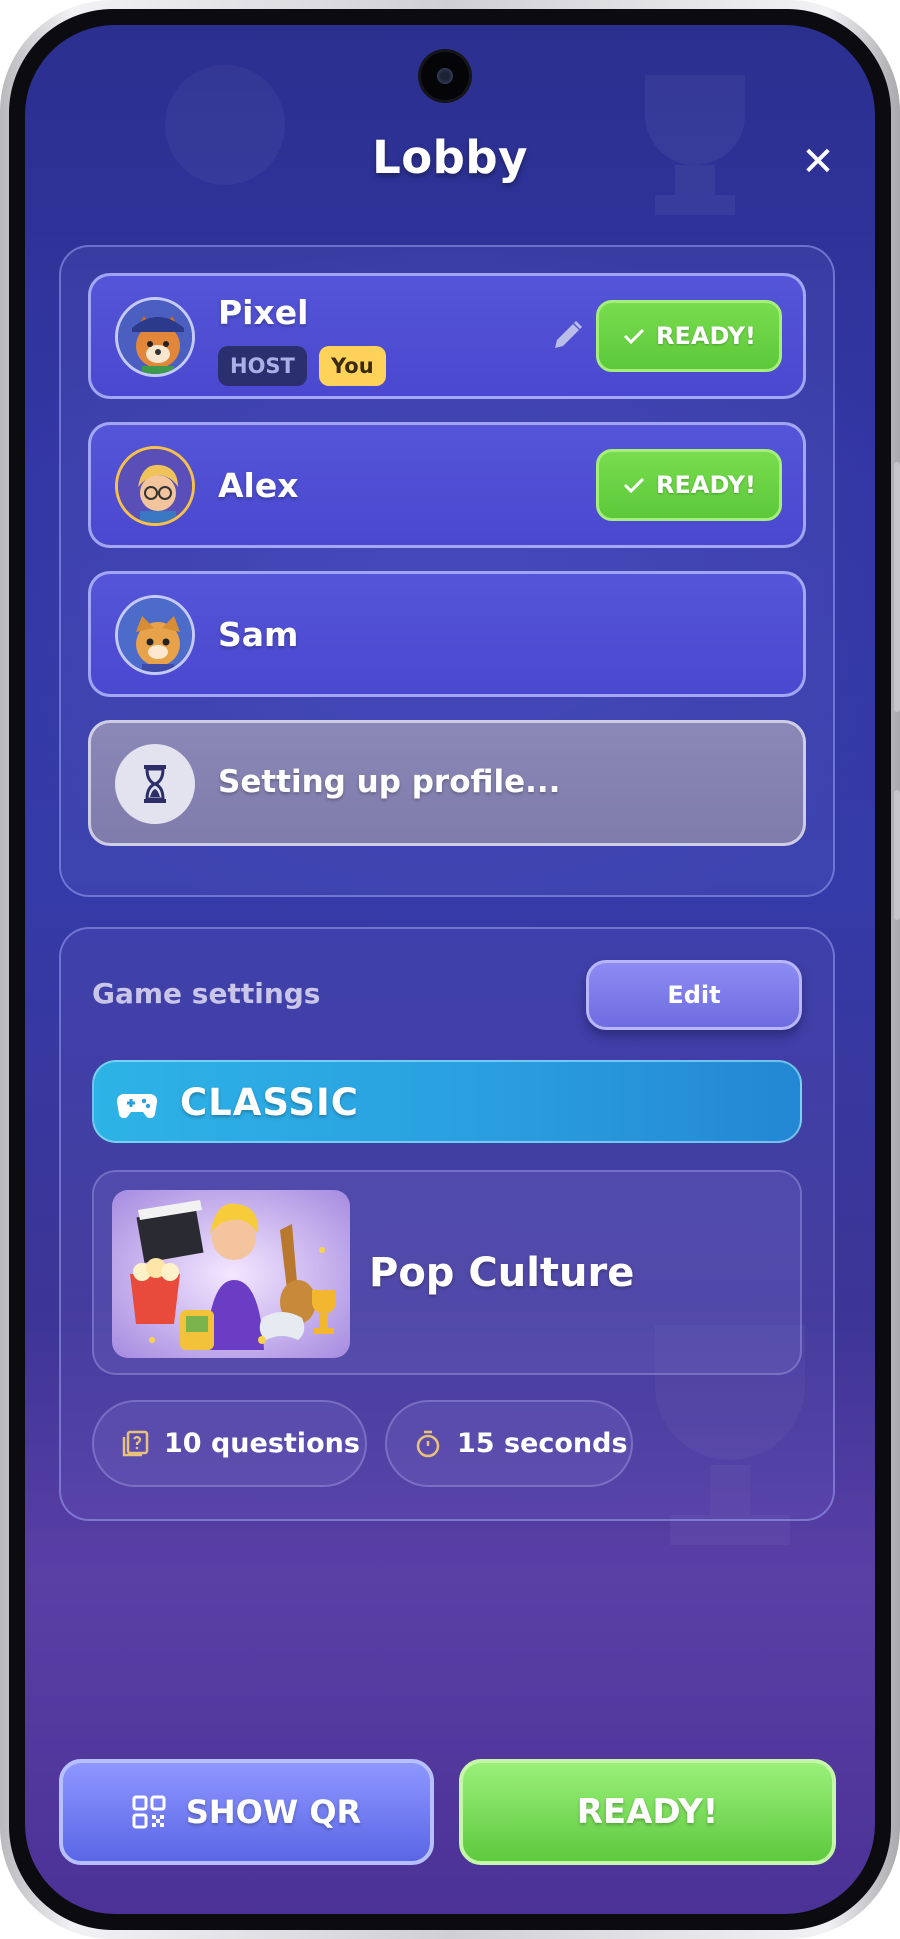  Describe the element at coordinates (155, 784) in the screenshot. I see `hourglass-icon` at that location.